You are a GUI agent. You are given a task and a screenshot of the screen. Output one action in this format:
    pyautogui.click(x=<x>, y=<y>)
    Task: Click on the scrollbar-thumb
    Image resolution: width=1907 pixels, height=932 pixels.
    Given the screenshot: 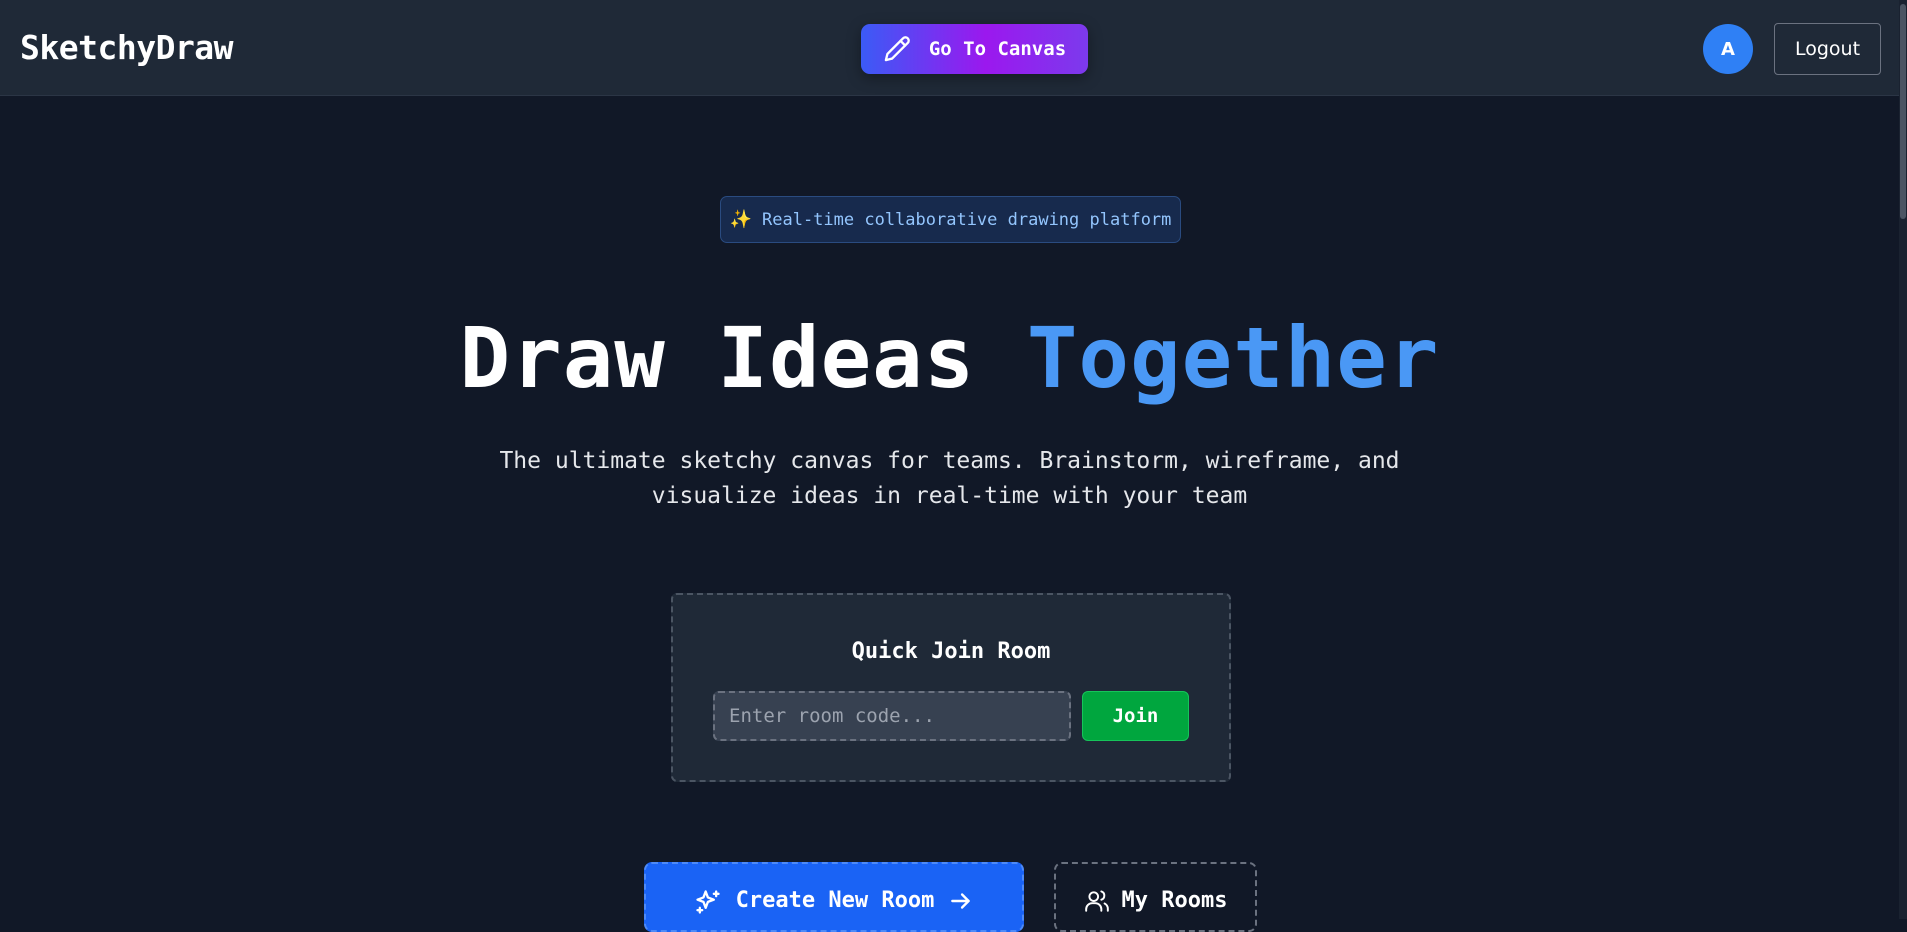 What is the action you would take?
    pyautogui.click(x=1903, y=111)
    